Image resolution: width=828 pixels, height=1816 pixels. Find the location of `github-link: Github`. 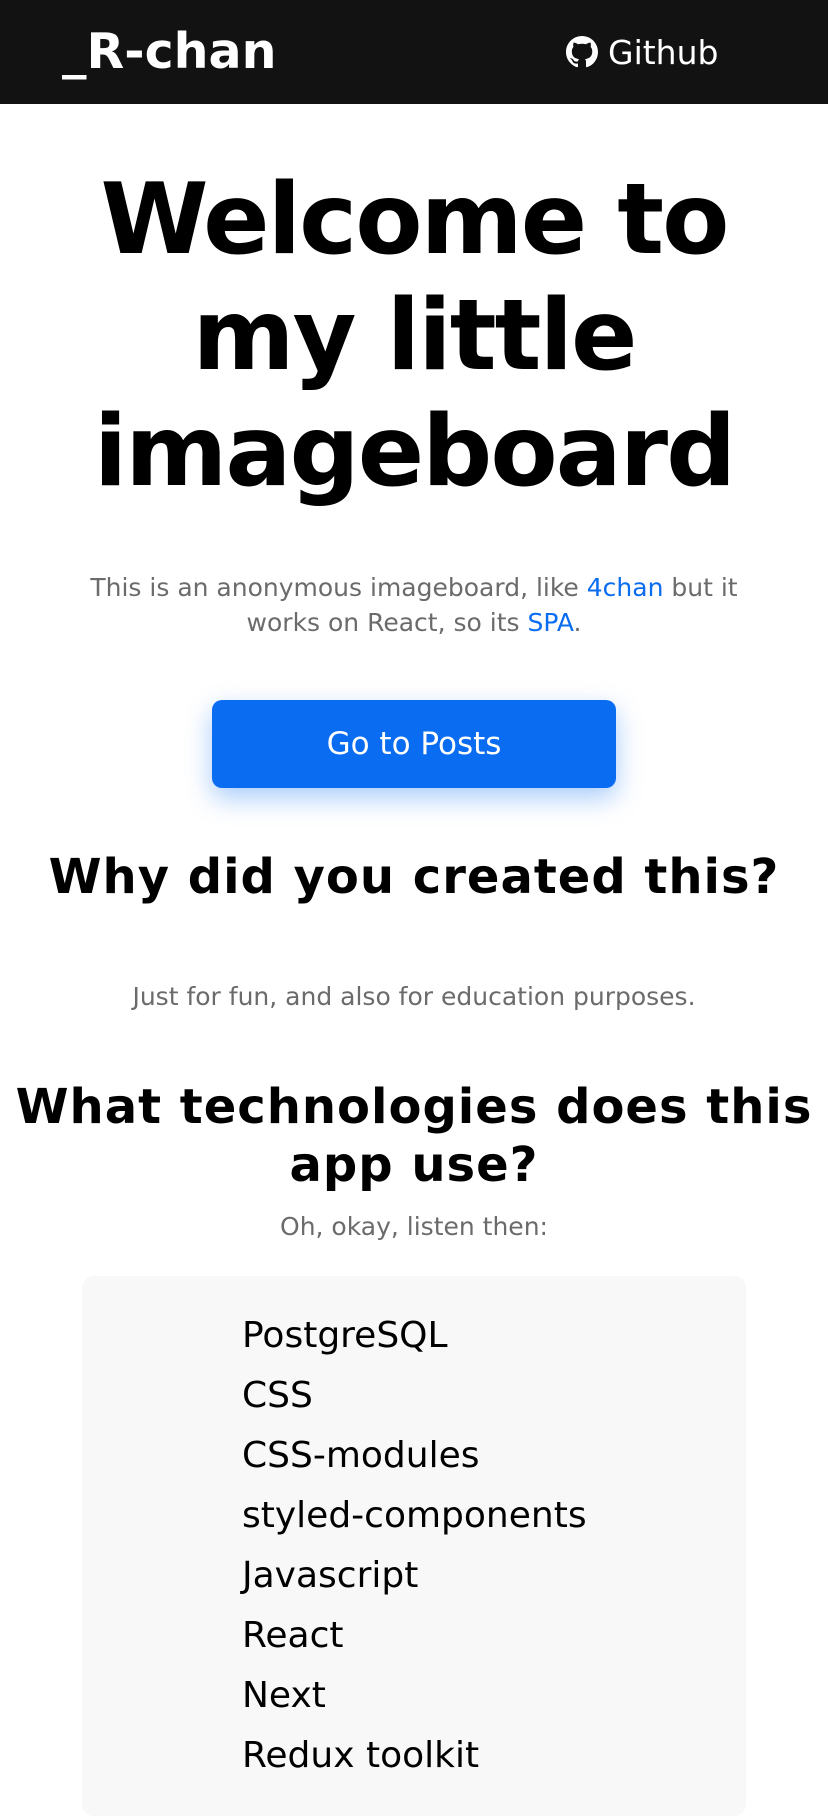

github-link: Github is located at coordinates (642, 52).